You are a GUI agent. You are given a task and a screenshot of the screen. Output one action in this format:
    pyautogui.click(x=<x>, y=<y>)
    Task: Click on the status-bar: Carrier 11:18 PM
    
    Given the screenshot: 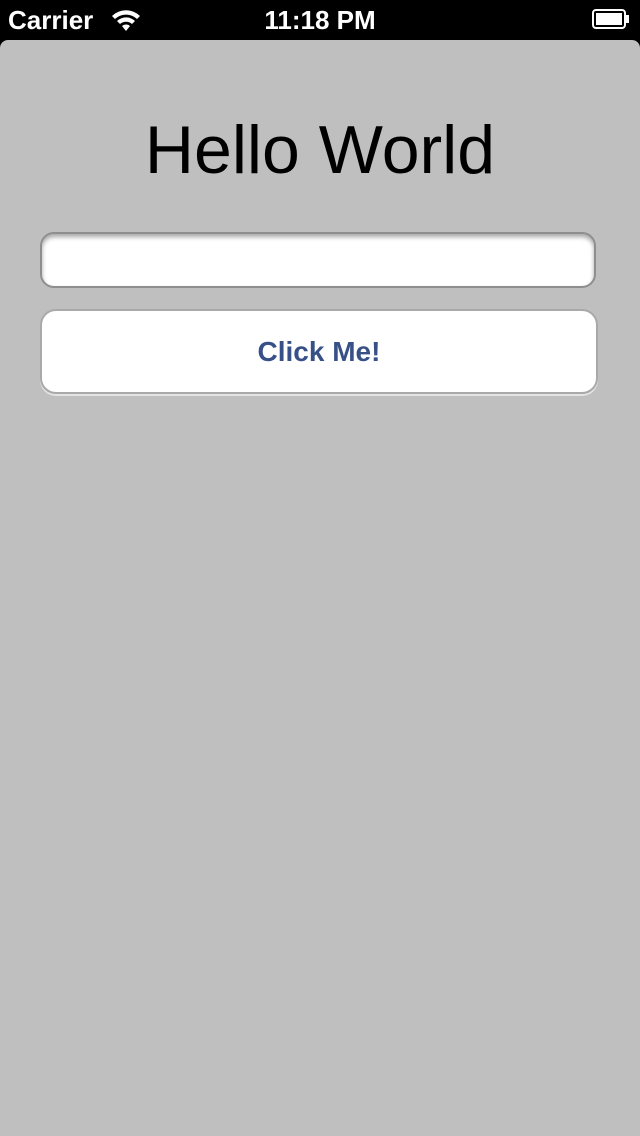 What is the action you would take?
    pyautogui.click(x=320, y=20)
    